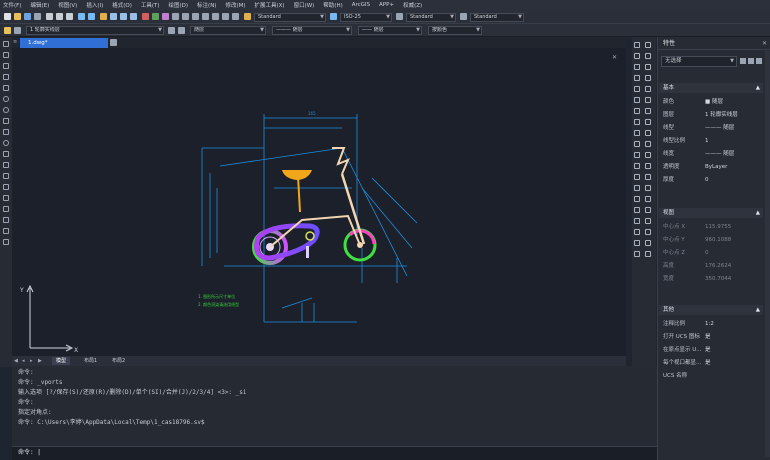 The width and height of the screenshot is (770, 460). What do you see at coordinates (637, 188) in the screenshot?
I see `chamfer-icon` at bounding box center [637, 188].